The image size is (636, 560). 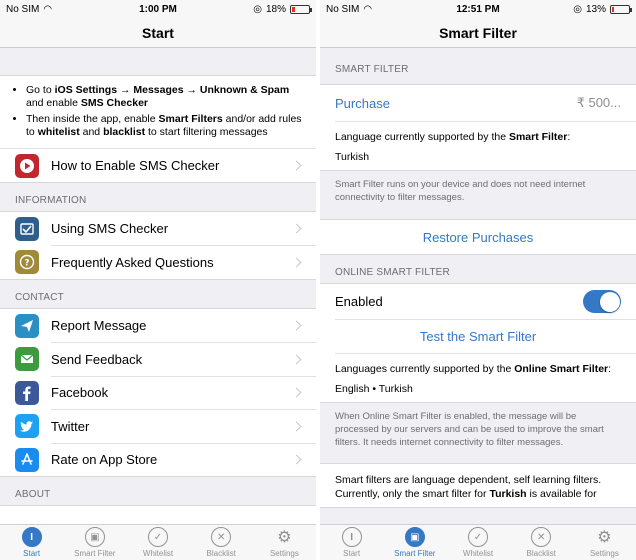 I want to click on faq-row: ? Frequently Asked Questions, so click(x=158, y=262).